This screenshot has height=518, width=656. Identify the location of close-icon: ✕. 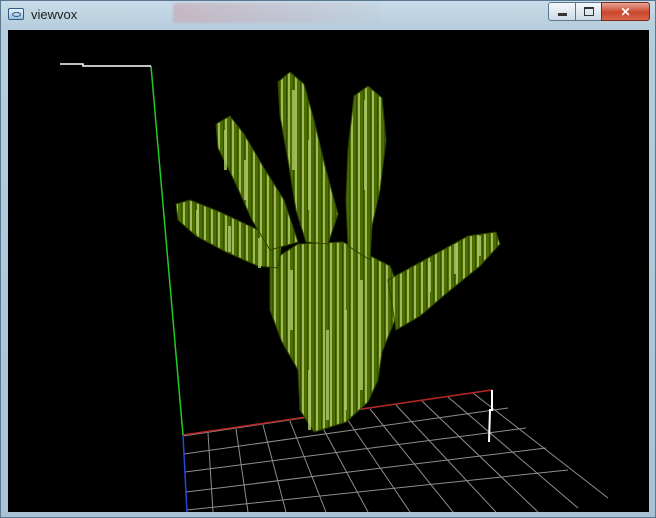
(625, 11).